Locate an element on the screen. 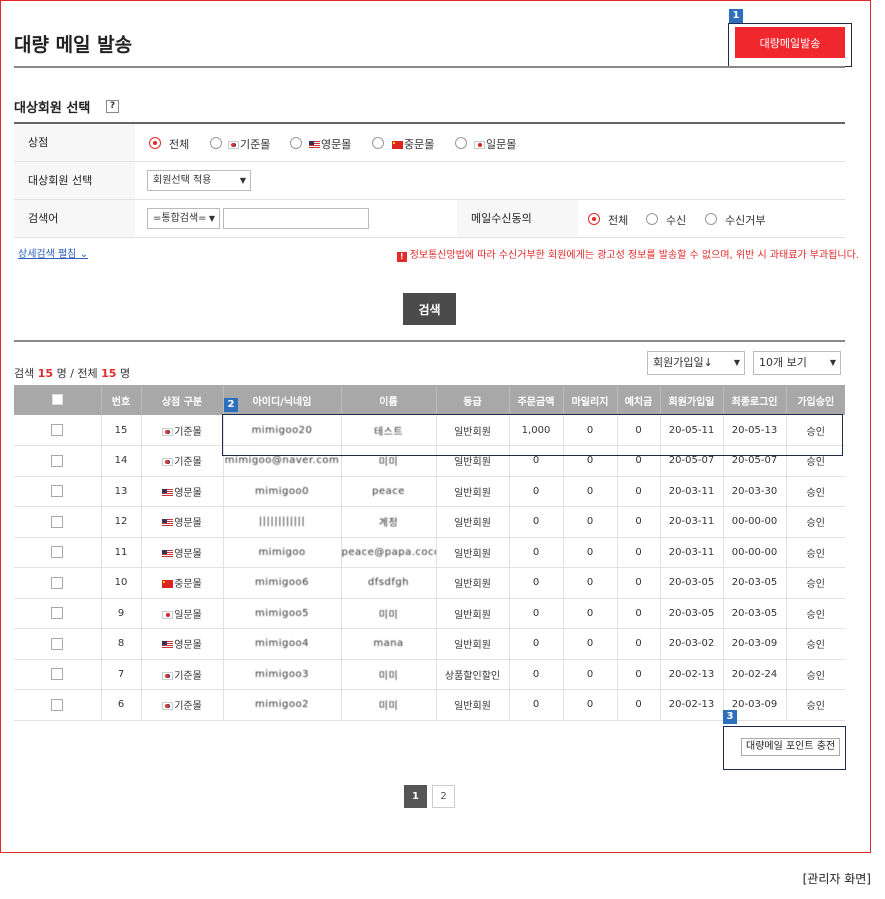  store-row: 상점 전체 기준몰 영문몰 중문몰 일문몰 is located at coordinates (429, 143).